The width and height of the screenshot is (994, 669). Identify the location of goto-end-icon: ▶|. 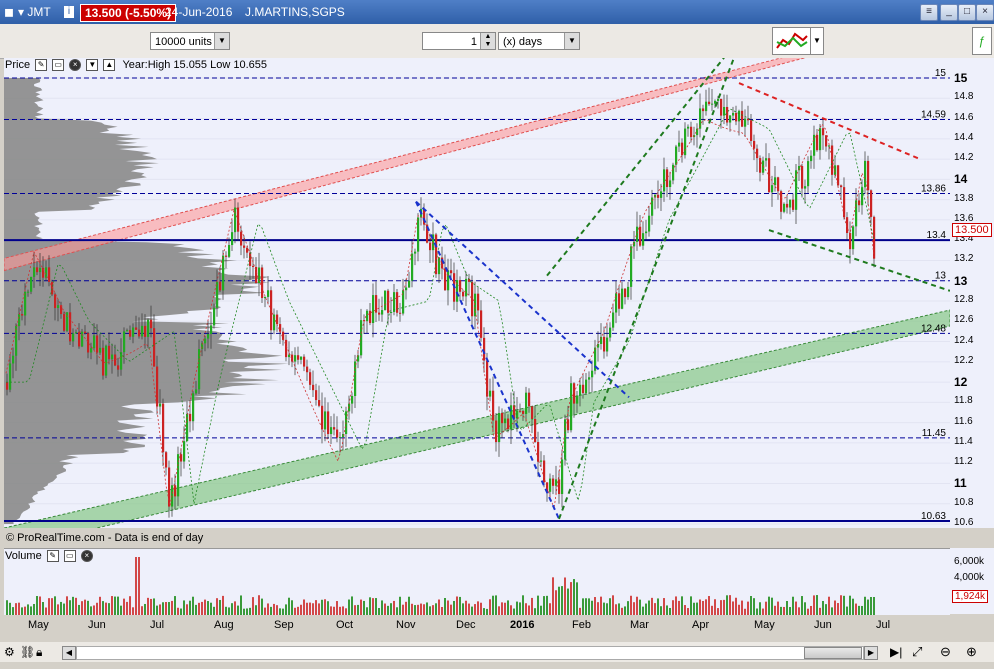
(896, 652).